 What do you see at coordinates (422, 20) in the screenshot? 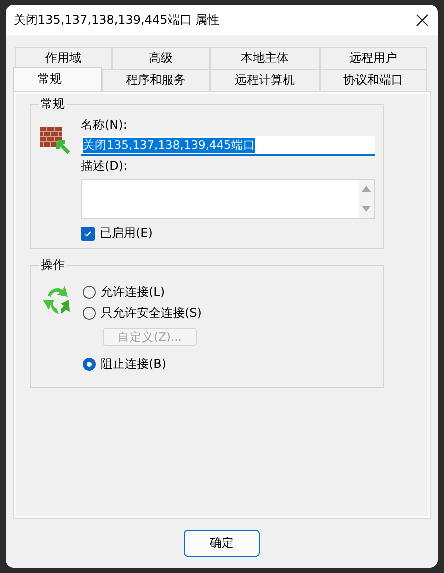
I see `close-icon` at bounding box center [422, 20].